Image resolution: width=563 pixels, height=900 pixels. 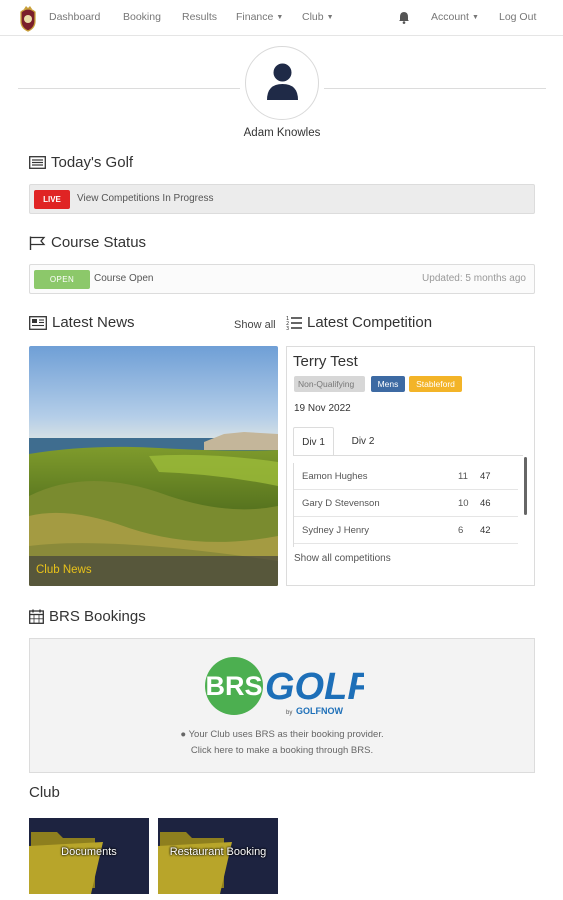 I want to click on profile-name: Adam Knowles, so click(x=282, y=133).